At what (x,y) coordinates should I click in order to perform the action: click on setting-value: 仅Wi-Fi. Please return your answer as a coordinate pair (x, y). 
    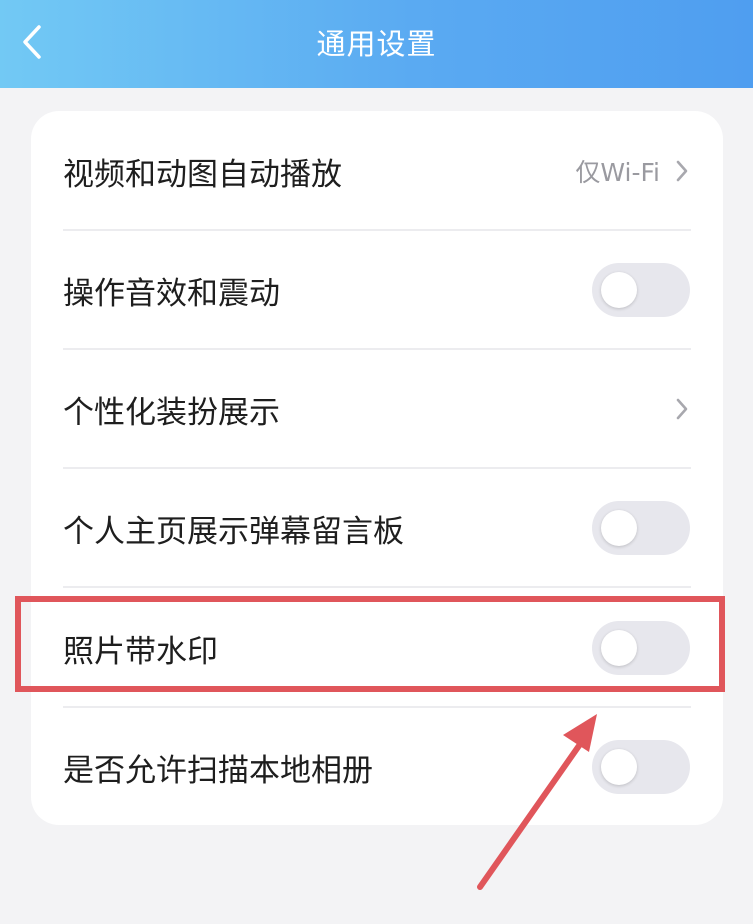
    Looking at the image, I should click on (617, 172).